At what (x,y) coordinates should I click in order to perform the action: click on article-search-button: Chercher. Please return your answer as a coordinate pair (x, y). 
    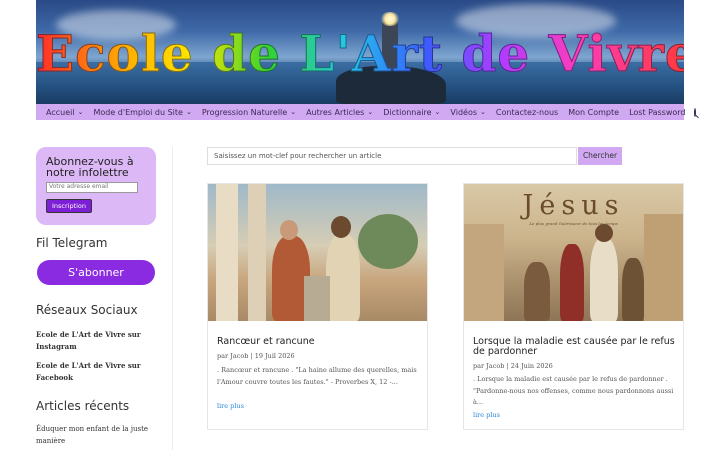
    Looking at the image, I should click on (600, 156).